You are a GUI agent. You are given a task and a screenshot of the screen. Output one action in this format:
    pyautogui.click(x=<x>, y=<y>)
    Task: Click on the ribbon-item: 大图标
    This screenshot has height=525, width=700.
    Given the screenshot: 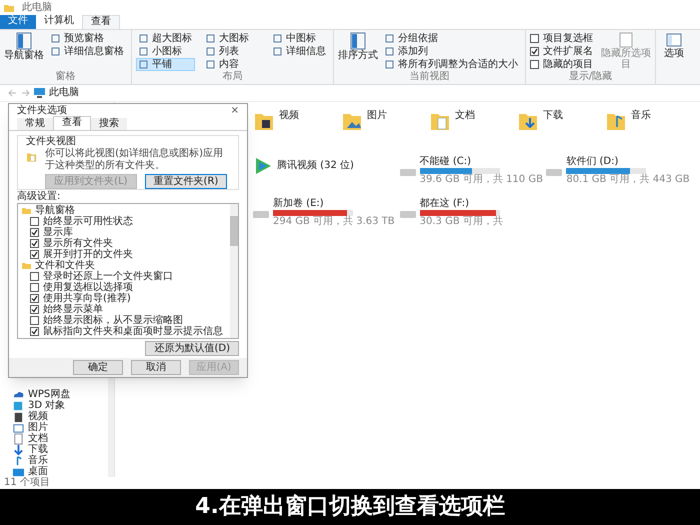 What is the action you would take?
    pyautogui.click(x=232, y=38)
    